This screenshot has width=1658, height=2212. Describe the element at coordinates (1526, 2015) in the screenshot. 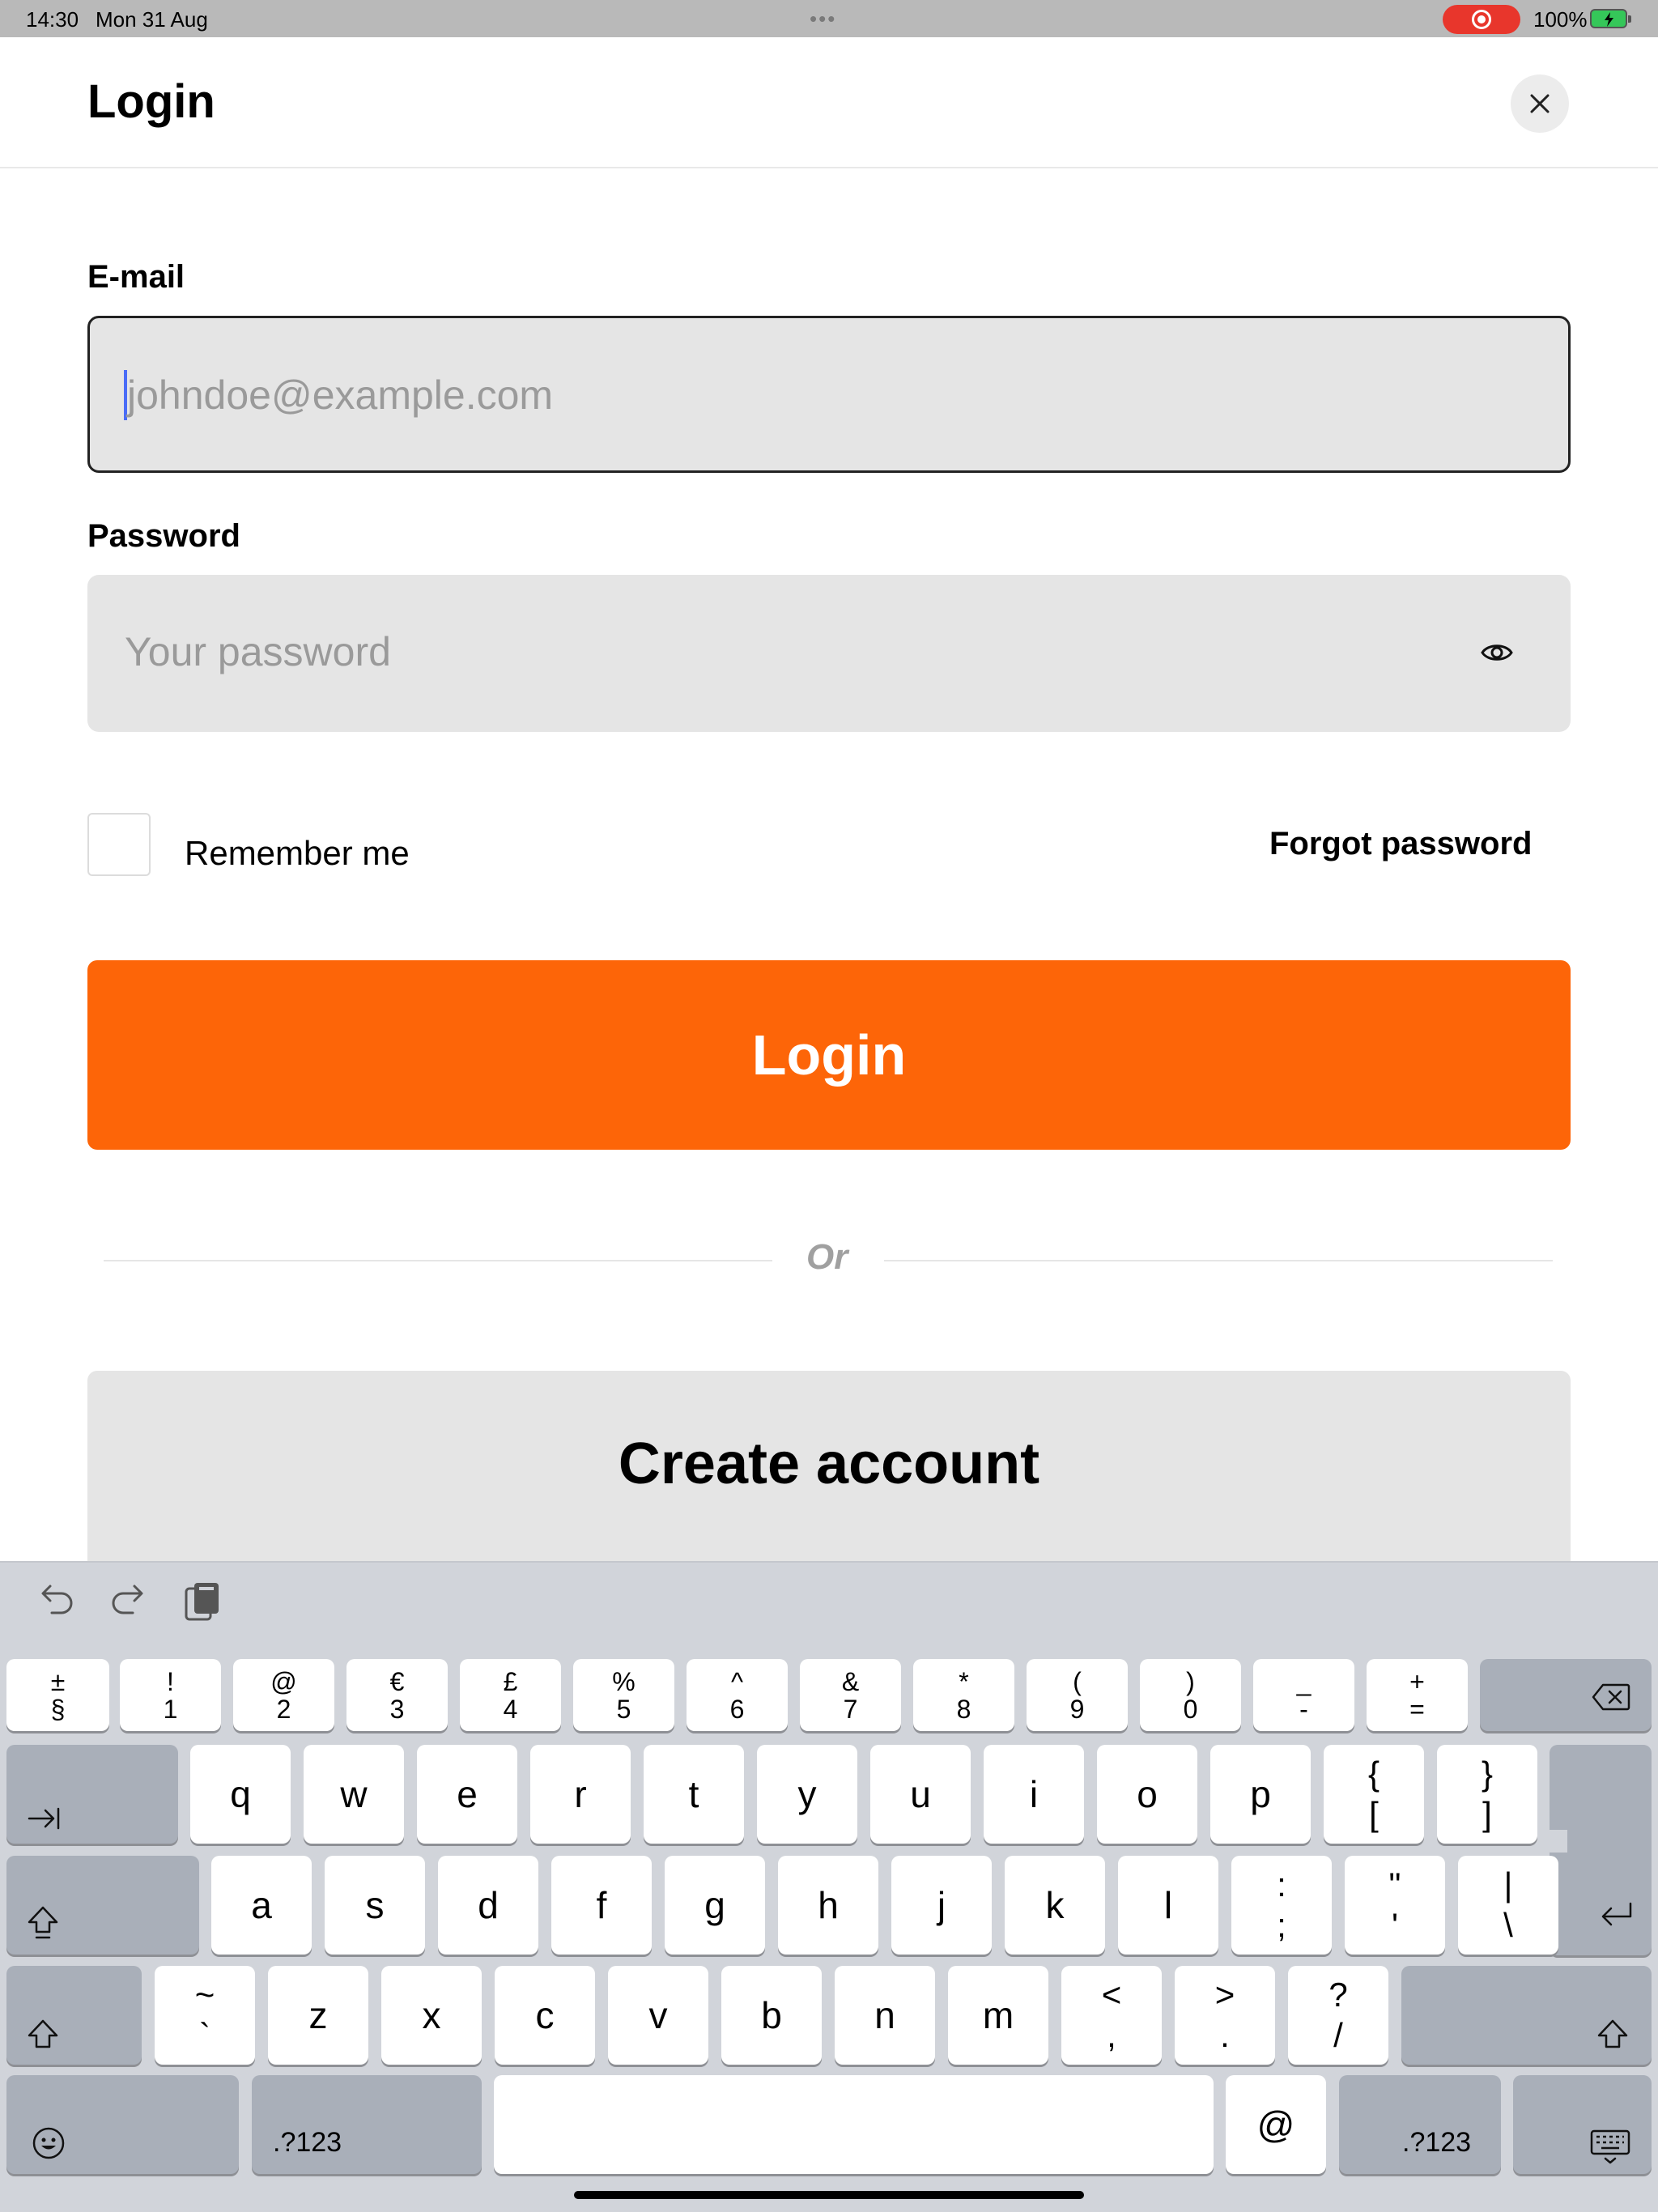

I see `shift-key-right` at that location.